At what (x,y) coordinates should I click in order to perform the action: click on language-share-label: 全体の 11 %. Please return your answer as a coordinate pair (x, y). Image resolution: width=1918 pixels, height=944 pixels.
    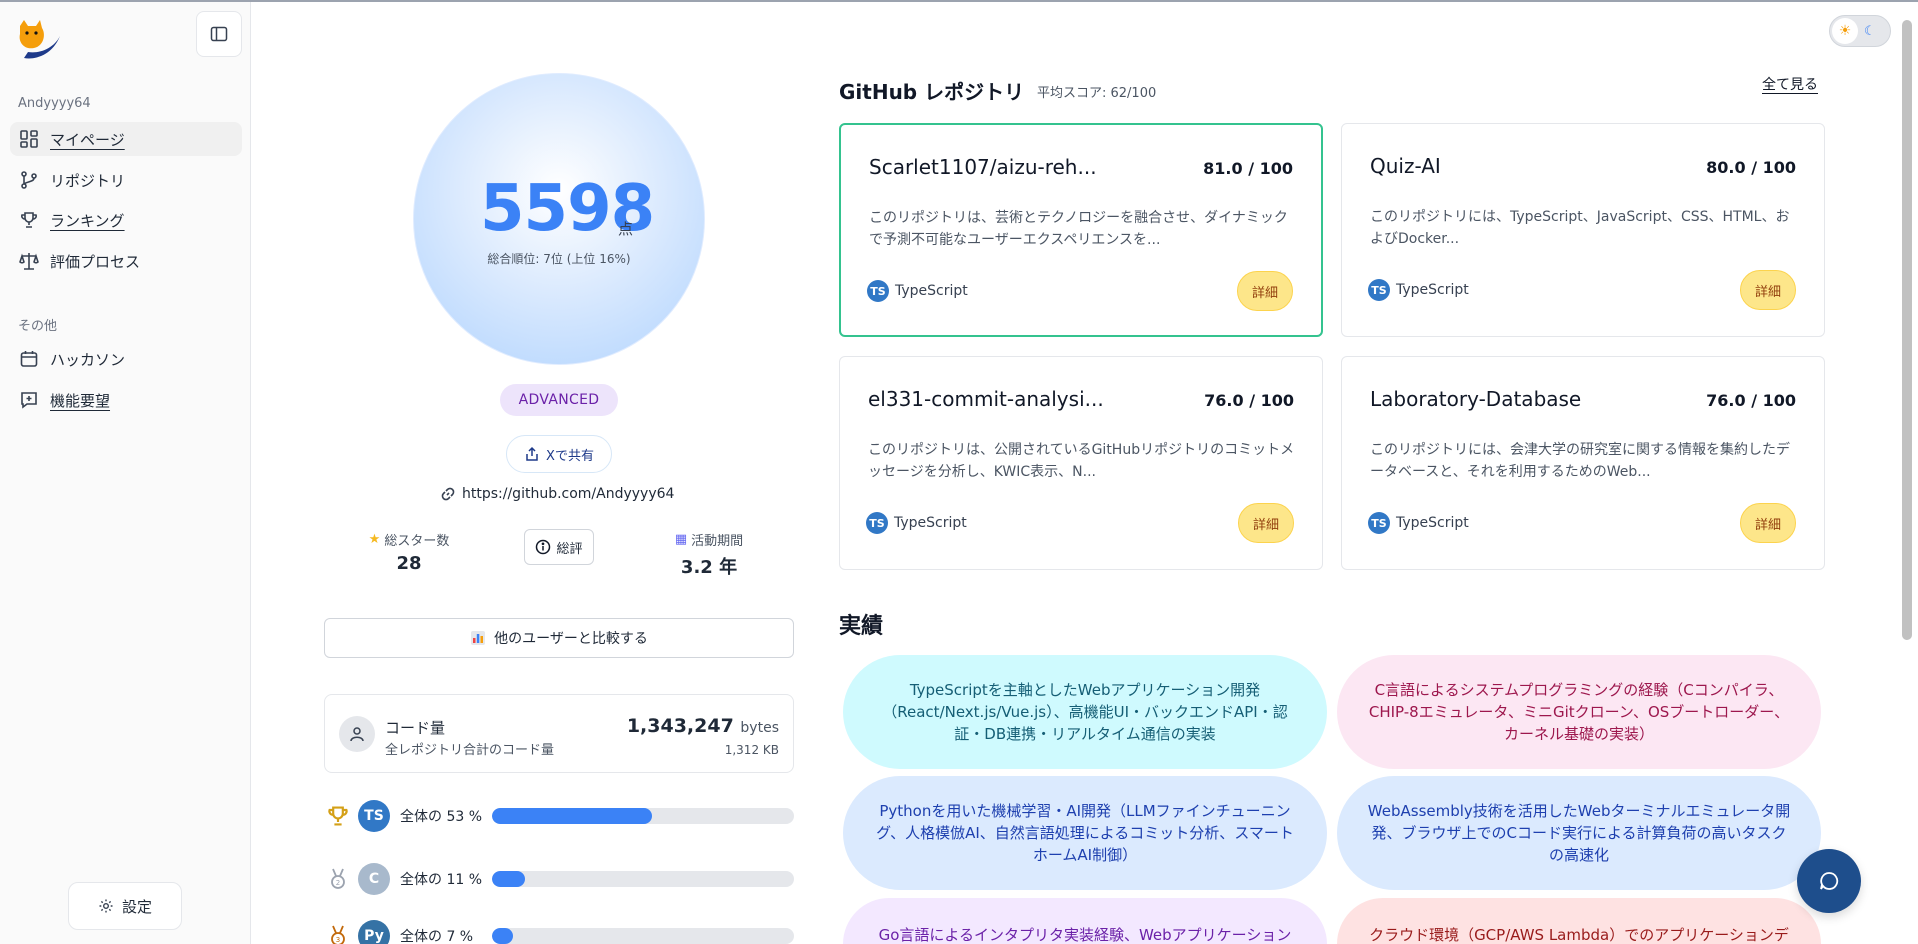
    Looking at the image, I should click on (441, 880).